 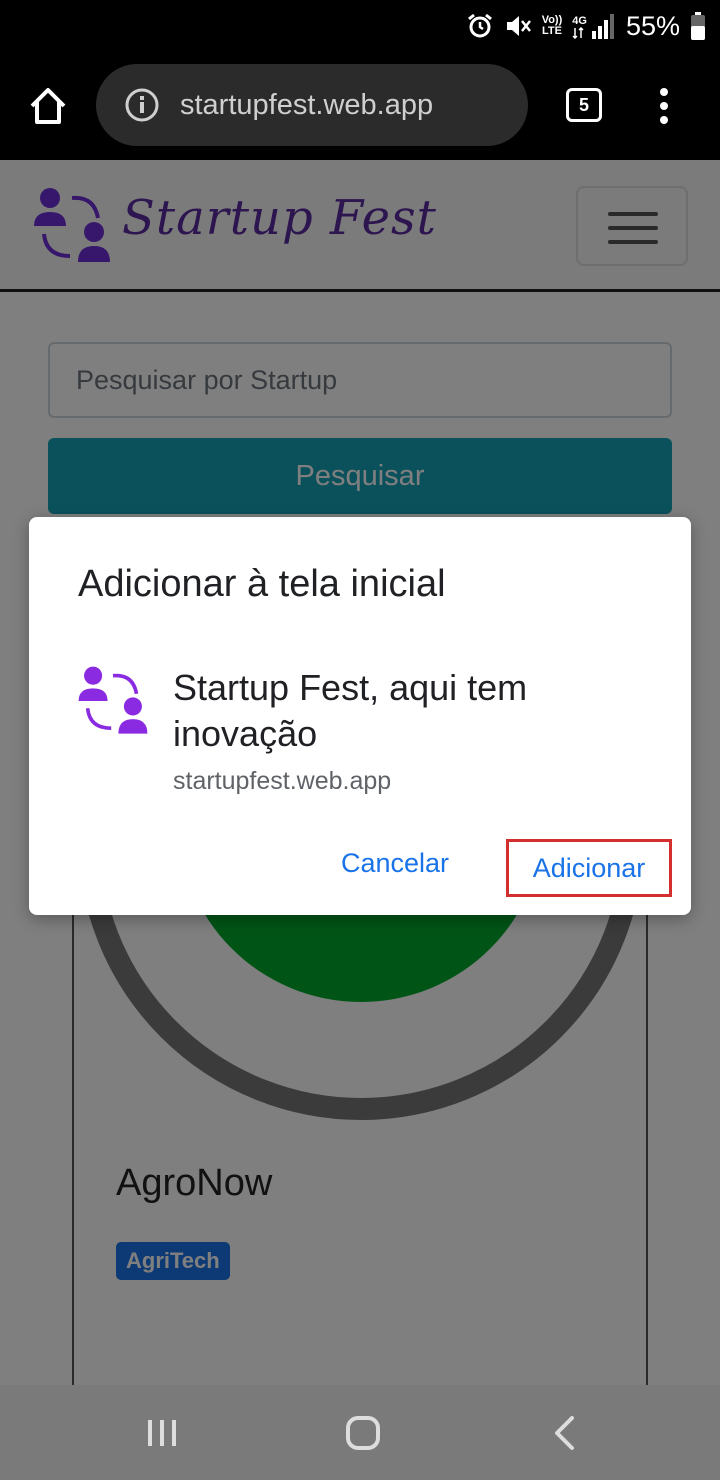 I want to click on status-icons: Vo)) LTE 4G 55%, so click(x=586, y=26).